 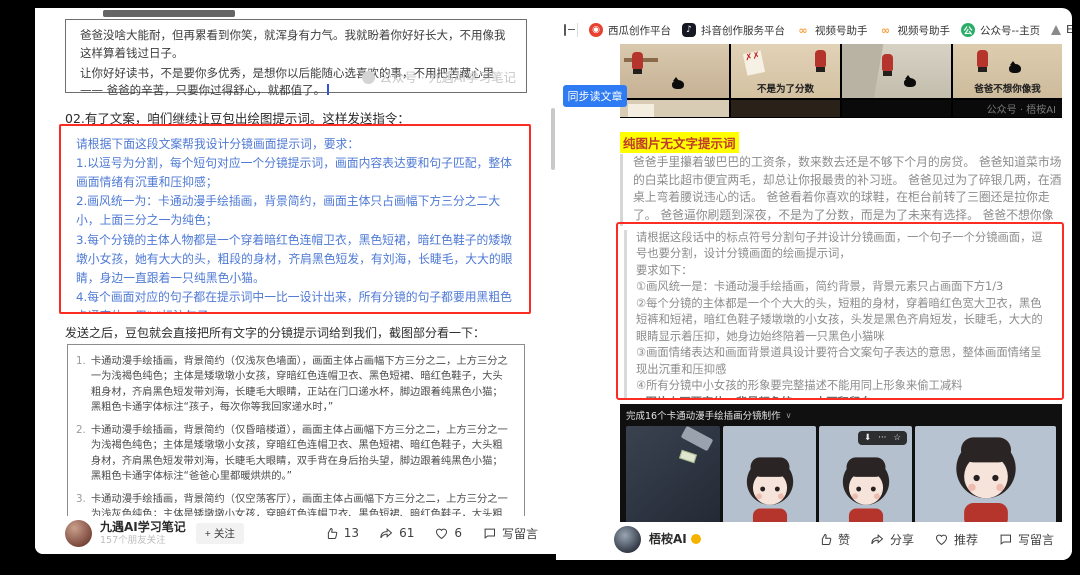 I want to click on like-button: 13, so click(x=341, y=533).